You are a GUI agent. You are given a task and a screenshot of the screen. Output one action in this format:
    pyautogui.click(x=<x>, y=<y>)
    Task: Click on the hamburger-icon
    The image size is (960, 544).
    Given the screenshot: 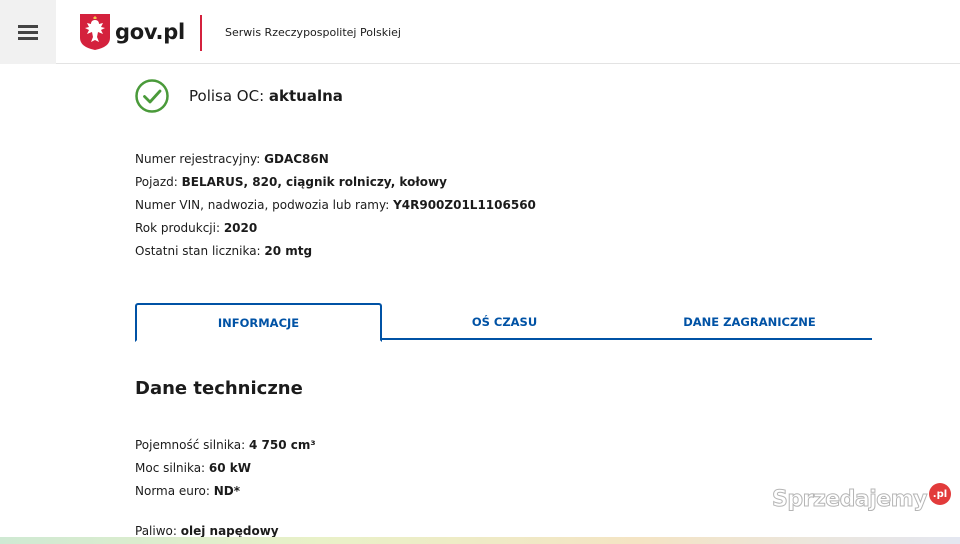 What is the action you would take?
    pyautogui.click(x=28, y=32)
    